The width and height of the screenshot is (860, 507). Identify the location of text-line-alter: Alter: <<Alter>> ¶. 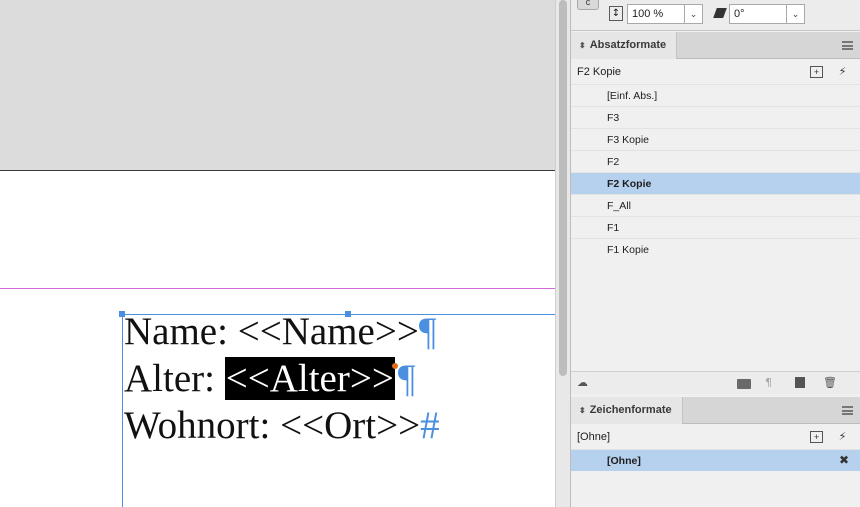
(339, 378).